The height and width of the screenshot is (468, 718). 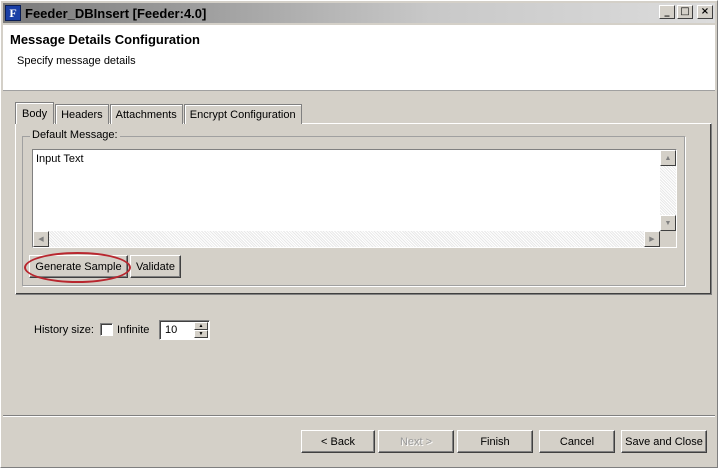 I want to click on validate-button: Validate, so click(x=155, y=266).